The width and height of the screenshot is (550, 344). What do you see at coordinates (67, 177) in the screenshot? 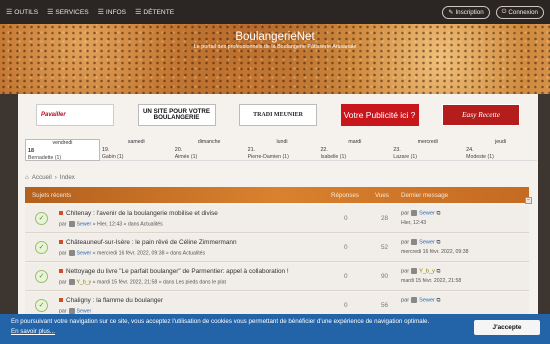
I see `breadcrumb-current: Index` at bounding box center [67, 177].